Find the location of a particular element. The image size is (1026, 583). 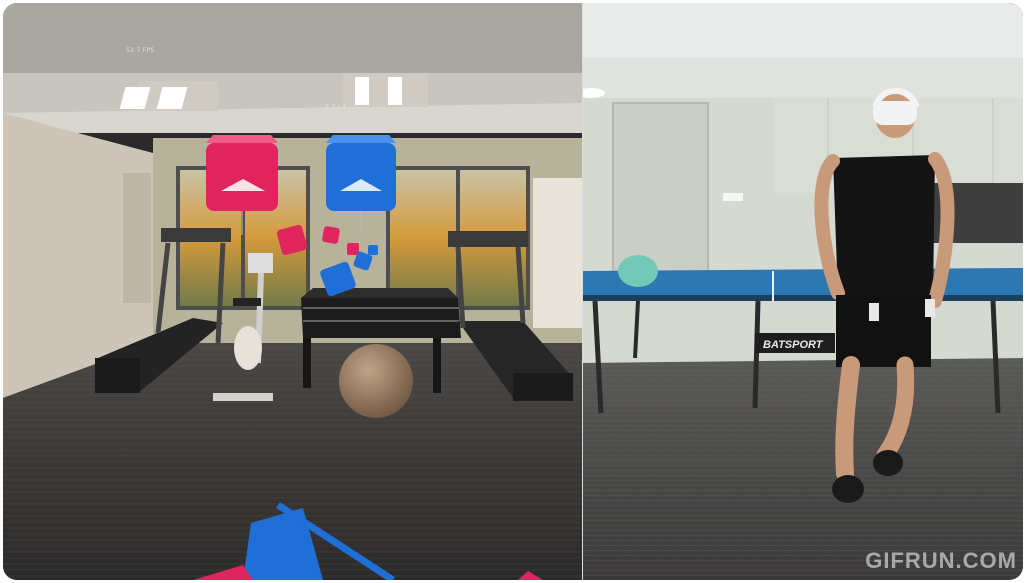

vr-headset is located at coordinates (895, 113).